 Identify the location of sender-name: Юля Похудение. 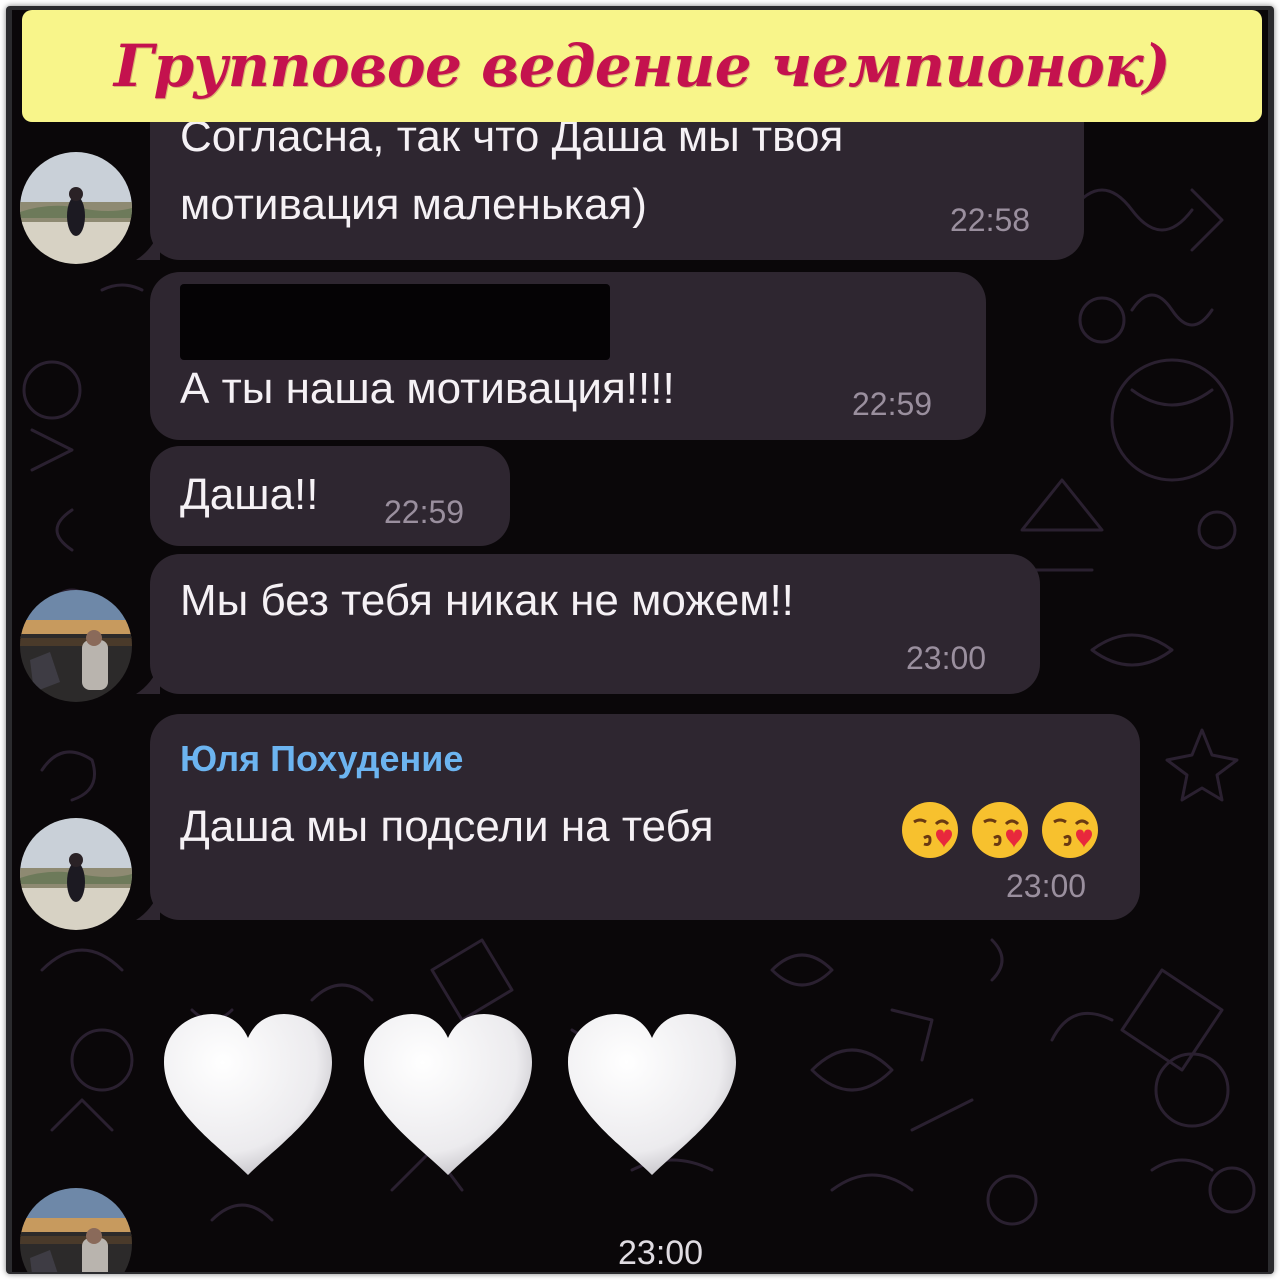
(321, 759).